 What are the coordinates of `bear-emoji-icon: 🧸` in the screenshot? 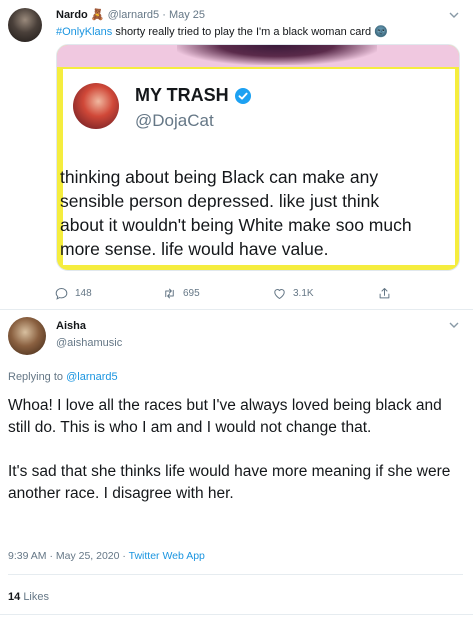 It's located at (97, 15).